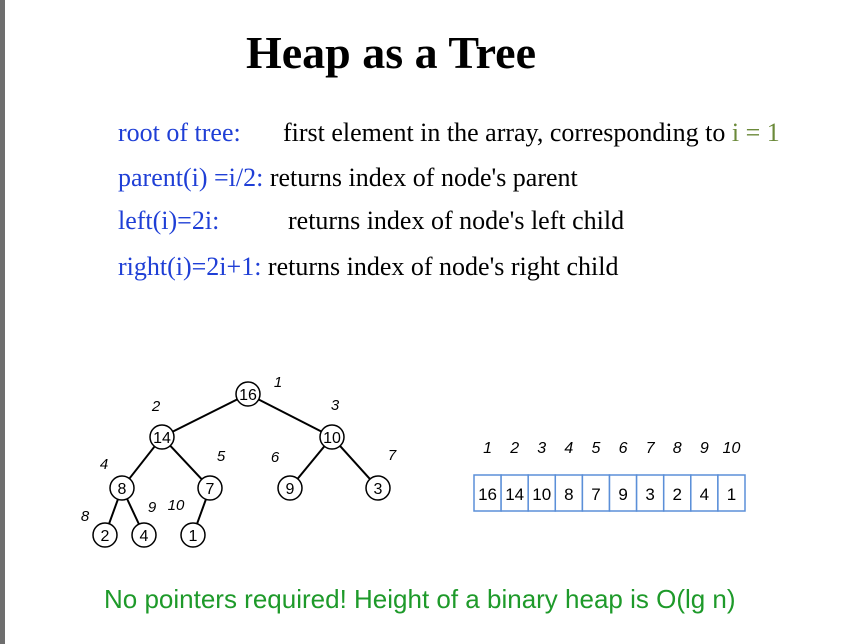 The image size is (867, 644). I want to click on array-cell-value: 8, so click(568, 494).